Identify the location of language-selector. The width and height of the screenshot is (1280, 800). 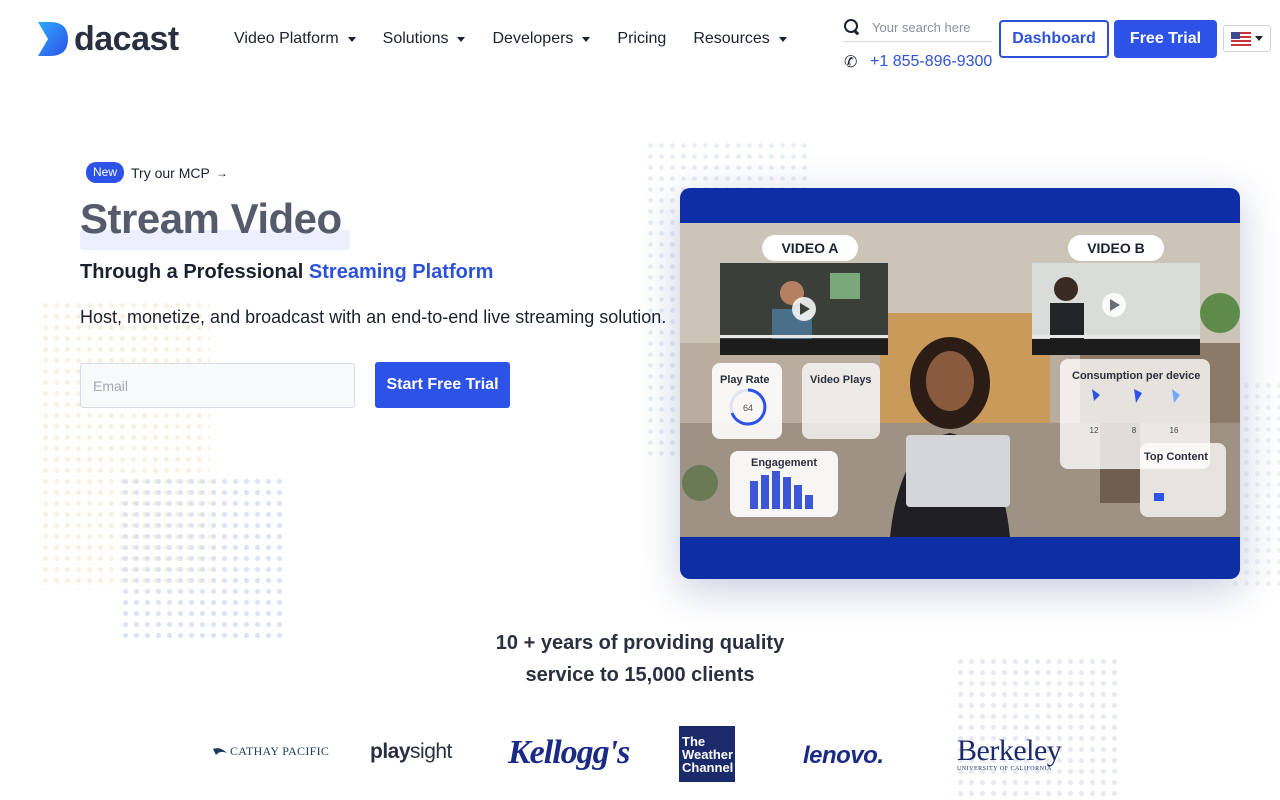
(1247, 38).